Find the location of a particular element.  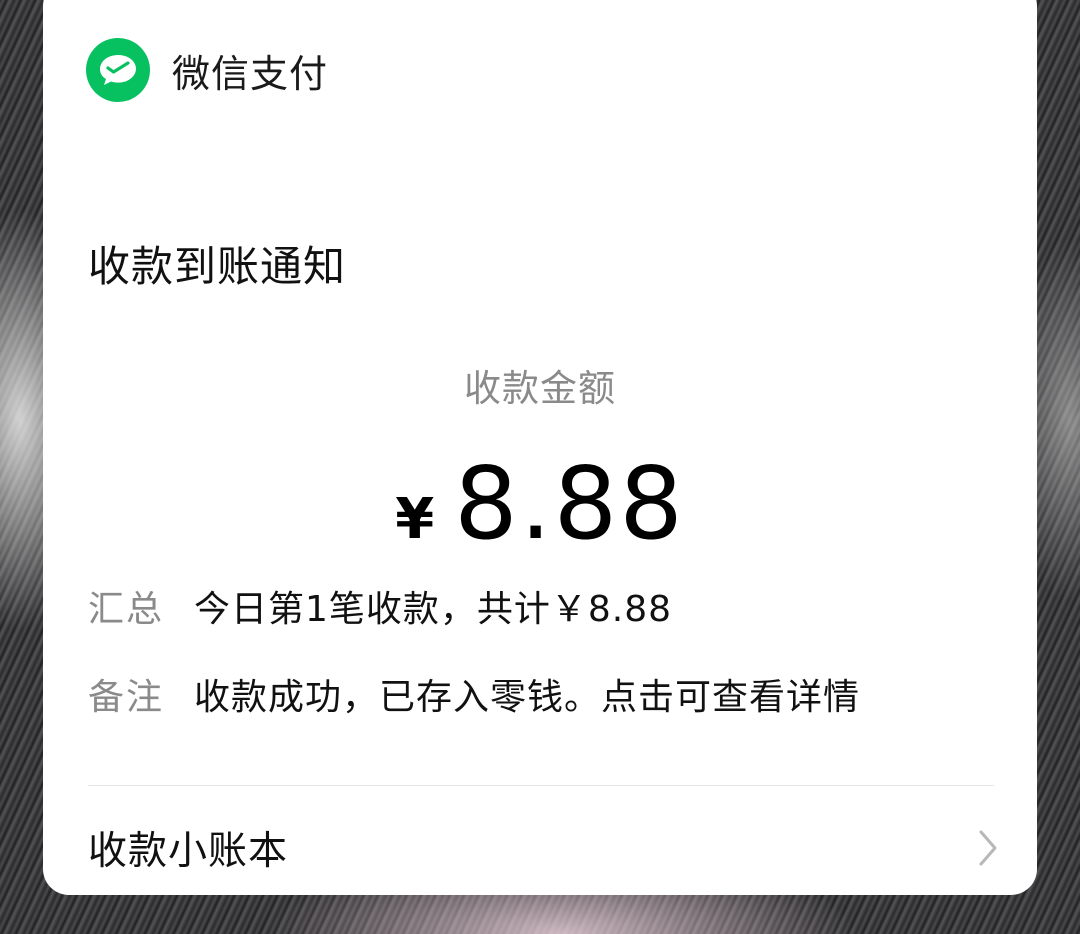

divider is located at coordinates (541, 785).